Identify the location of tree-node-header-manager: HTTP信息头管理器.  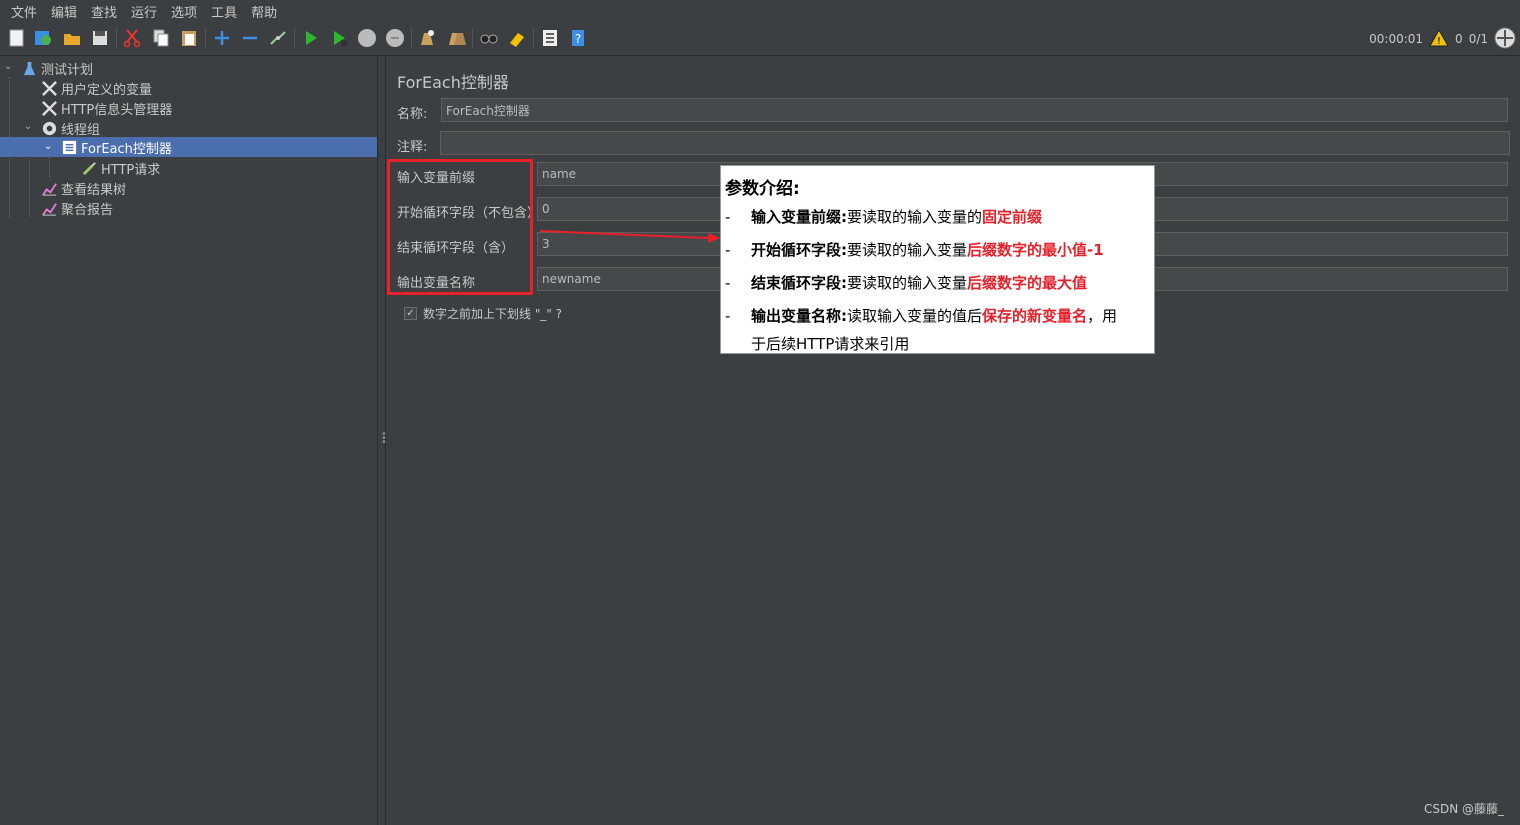
(106, 108).